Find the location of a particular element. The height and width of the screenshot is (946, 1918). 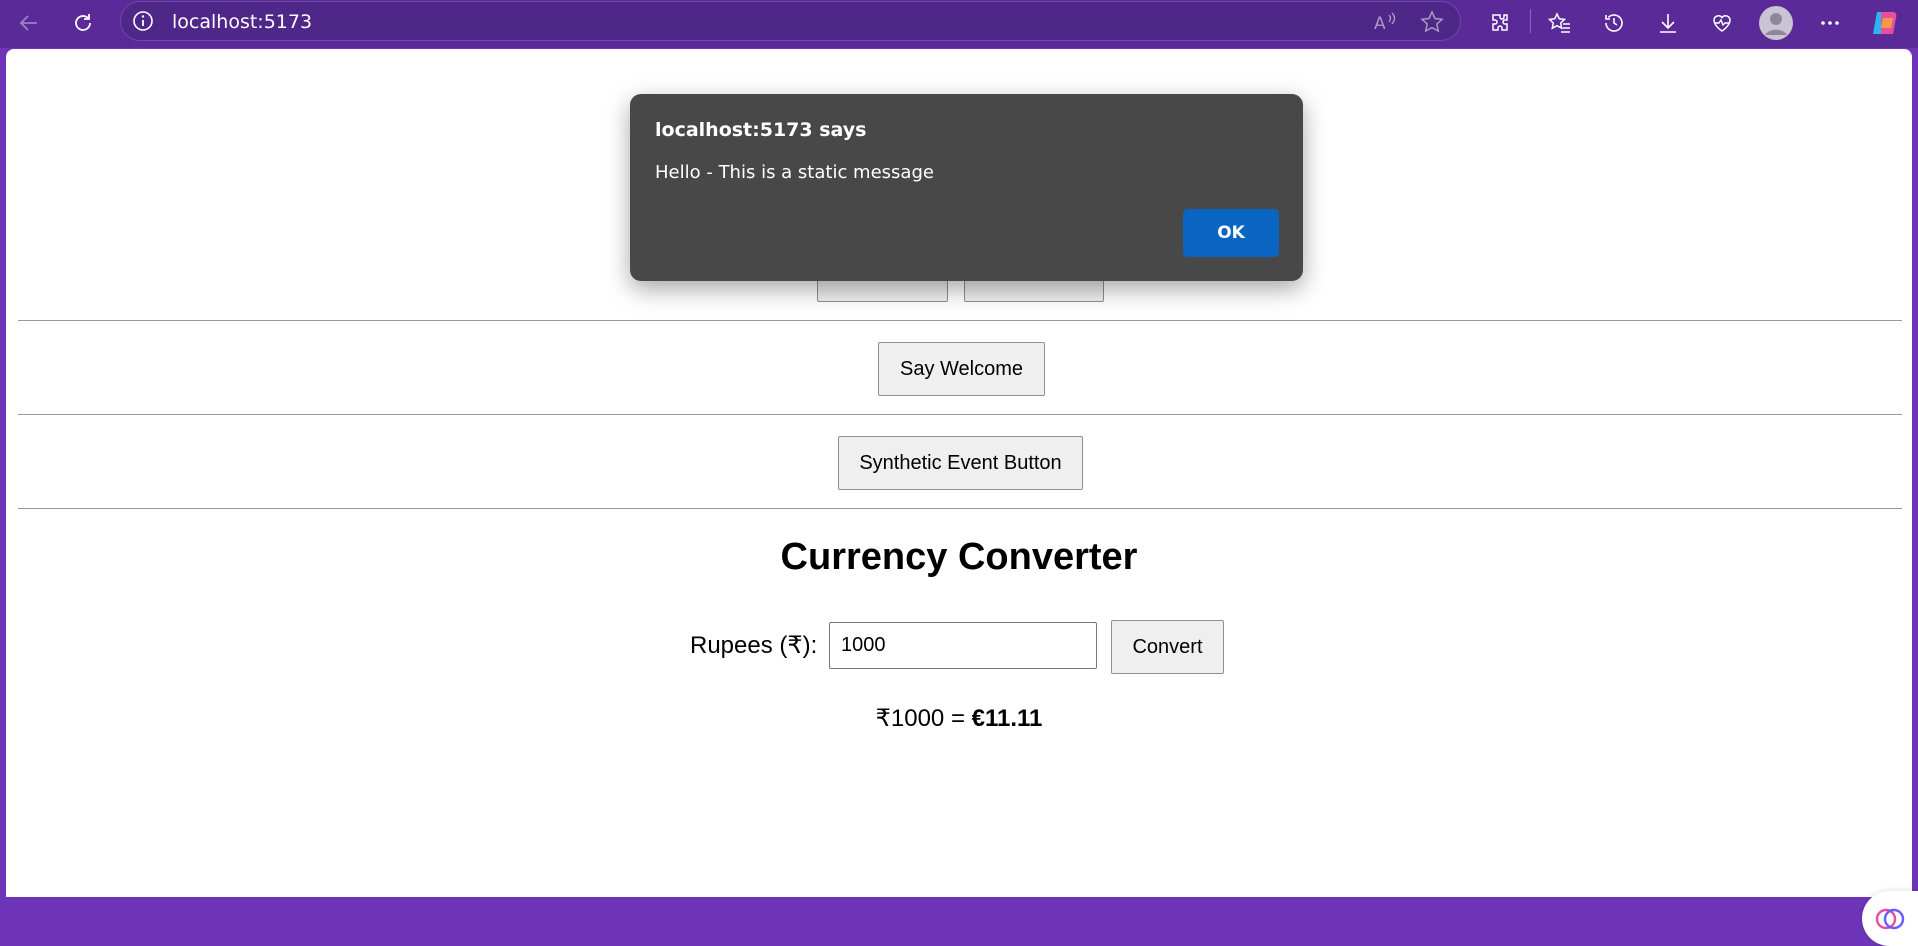

read-aloud-icon: A is located at coordinates (1385, 22).